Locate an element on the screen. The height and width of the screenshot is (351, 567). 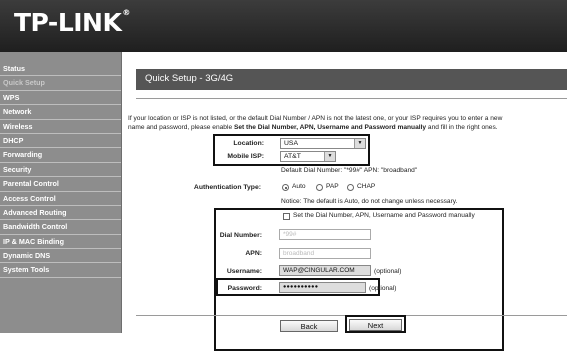
auth-pap-radio is located at coordinates (319, 187).